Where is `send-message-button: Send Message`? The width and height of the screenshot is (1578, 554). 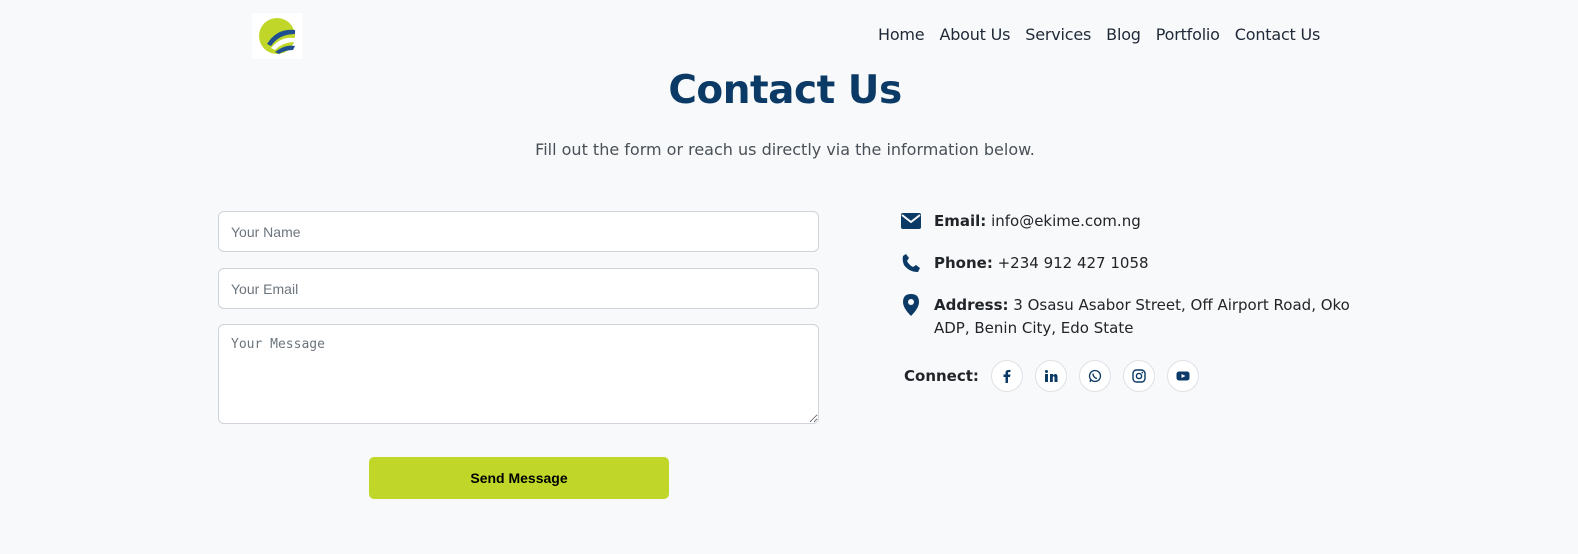
send-message-button: Send Message is located at coordinates (519, 478).